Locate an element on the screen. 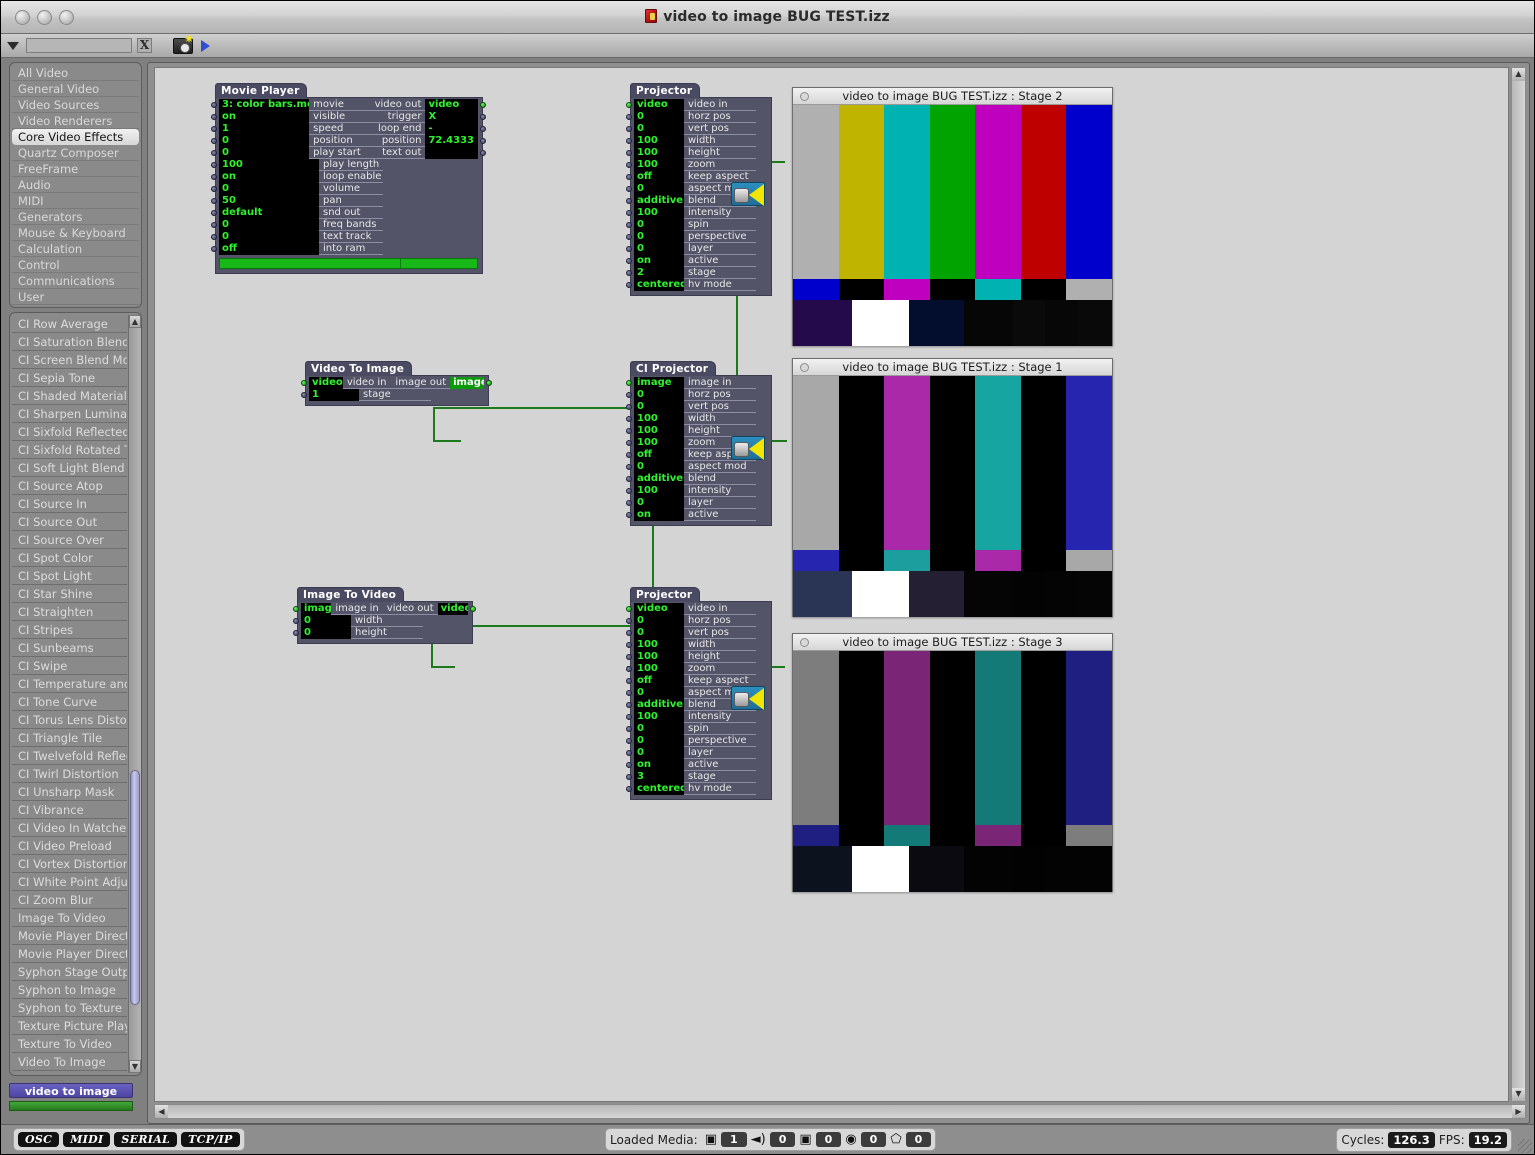  effect-list-item: CI Source Over is located at coordinates (69, 540).